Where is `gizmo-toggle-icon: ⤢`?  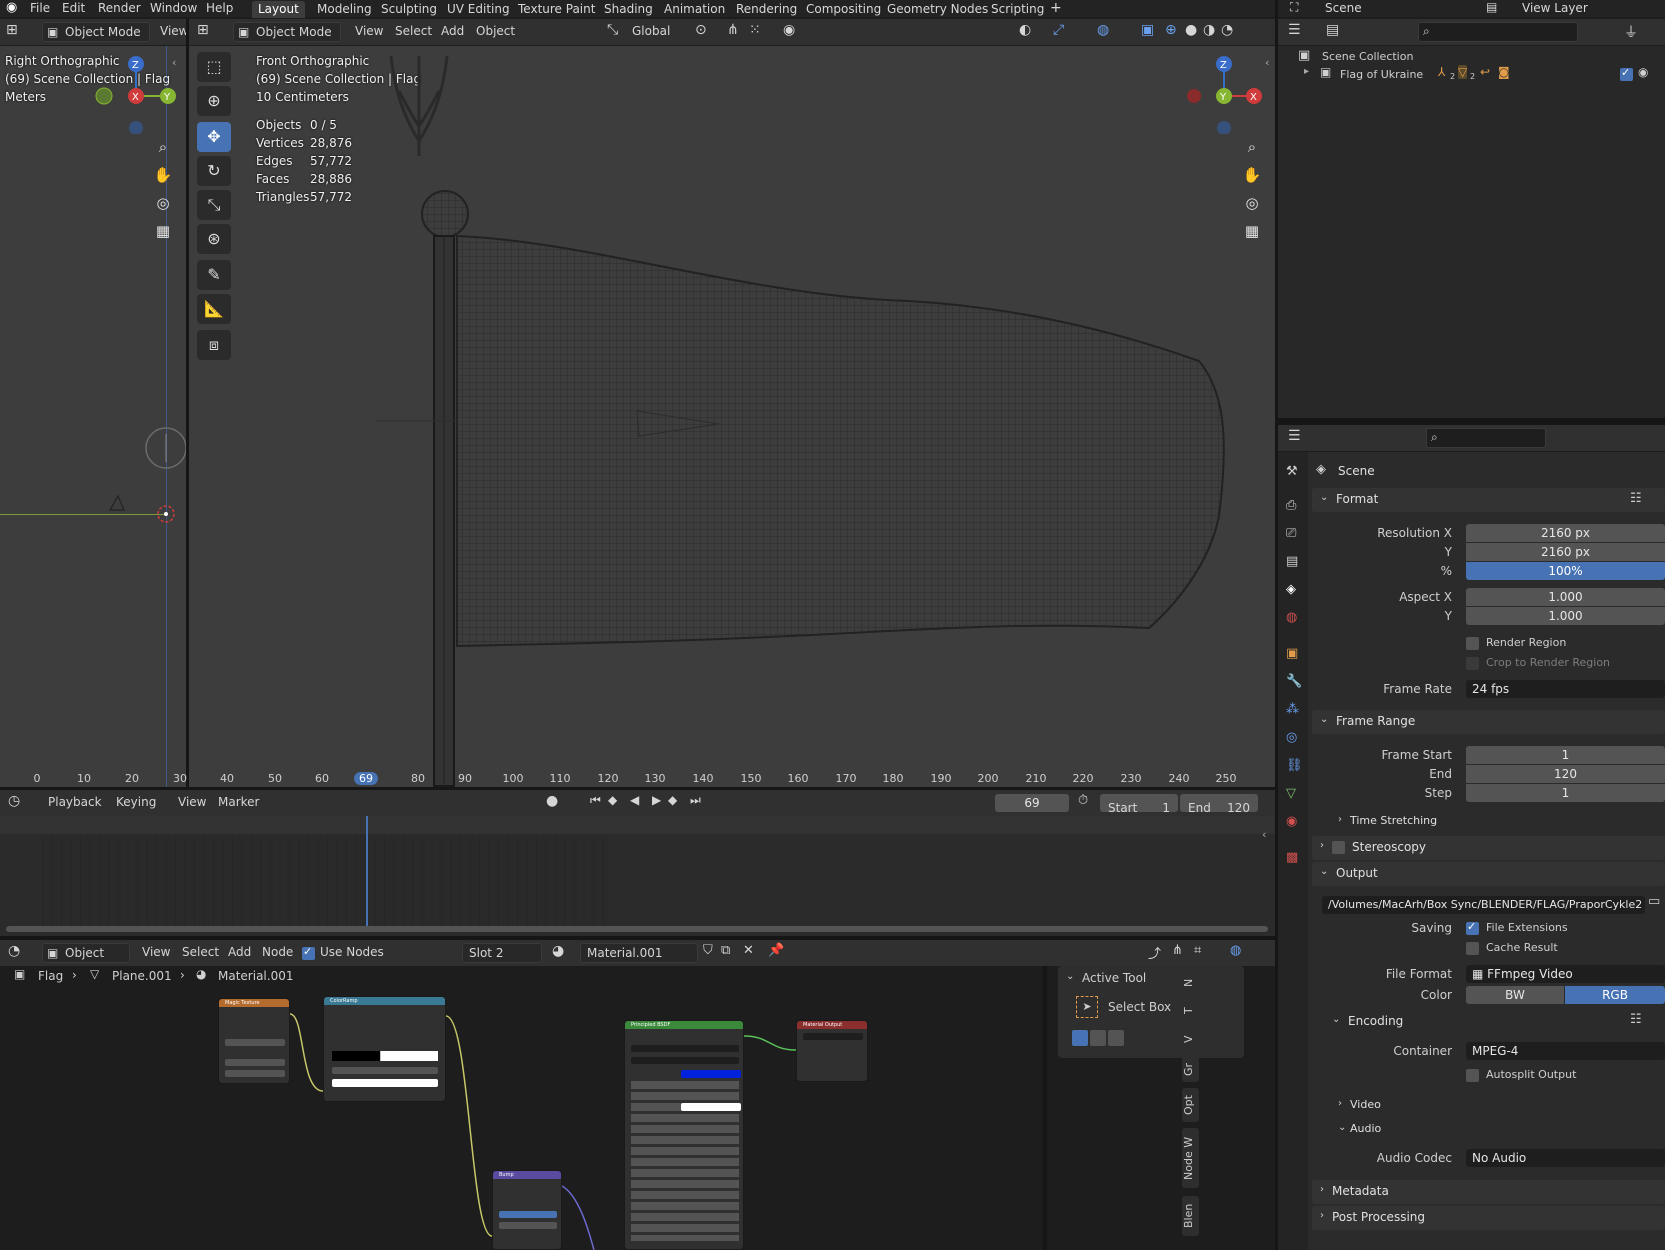
gizmo-toggle-icon: ⤢ is located at coordinates (1058, 30).